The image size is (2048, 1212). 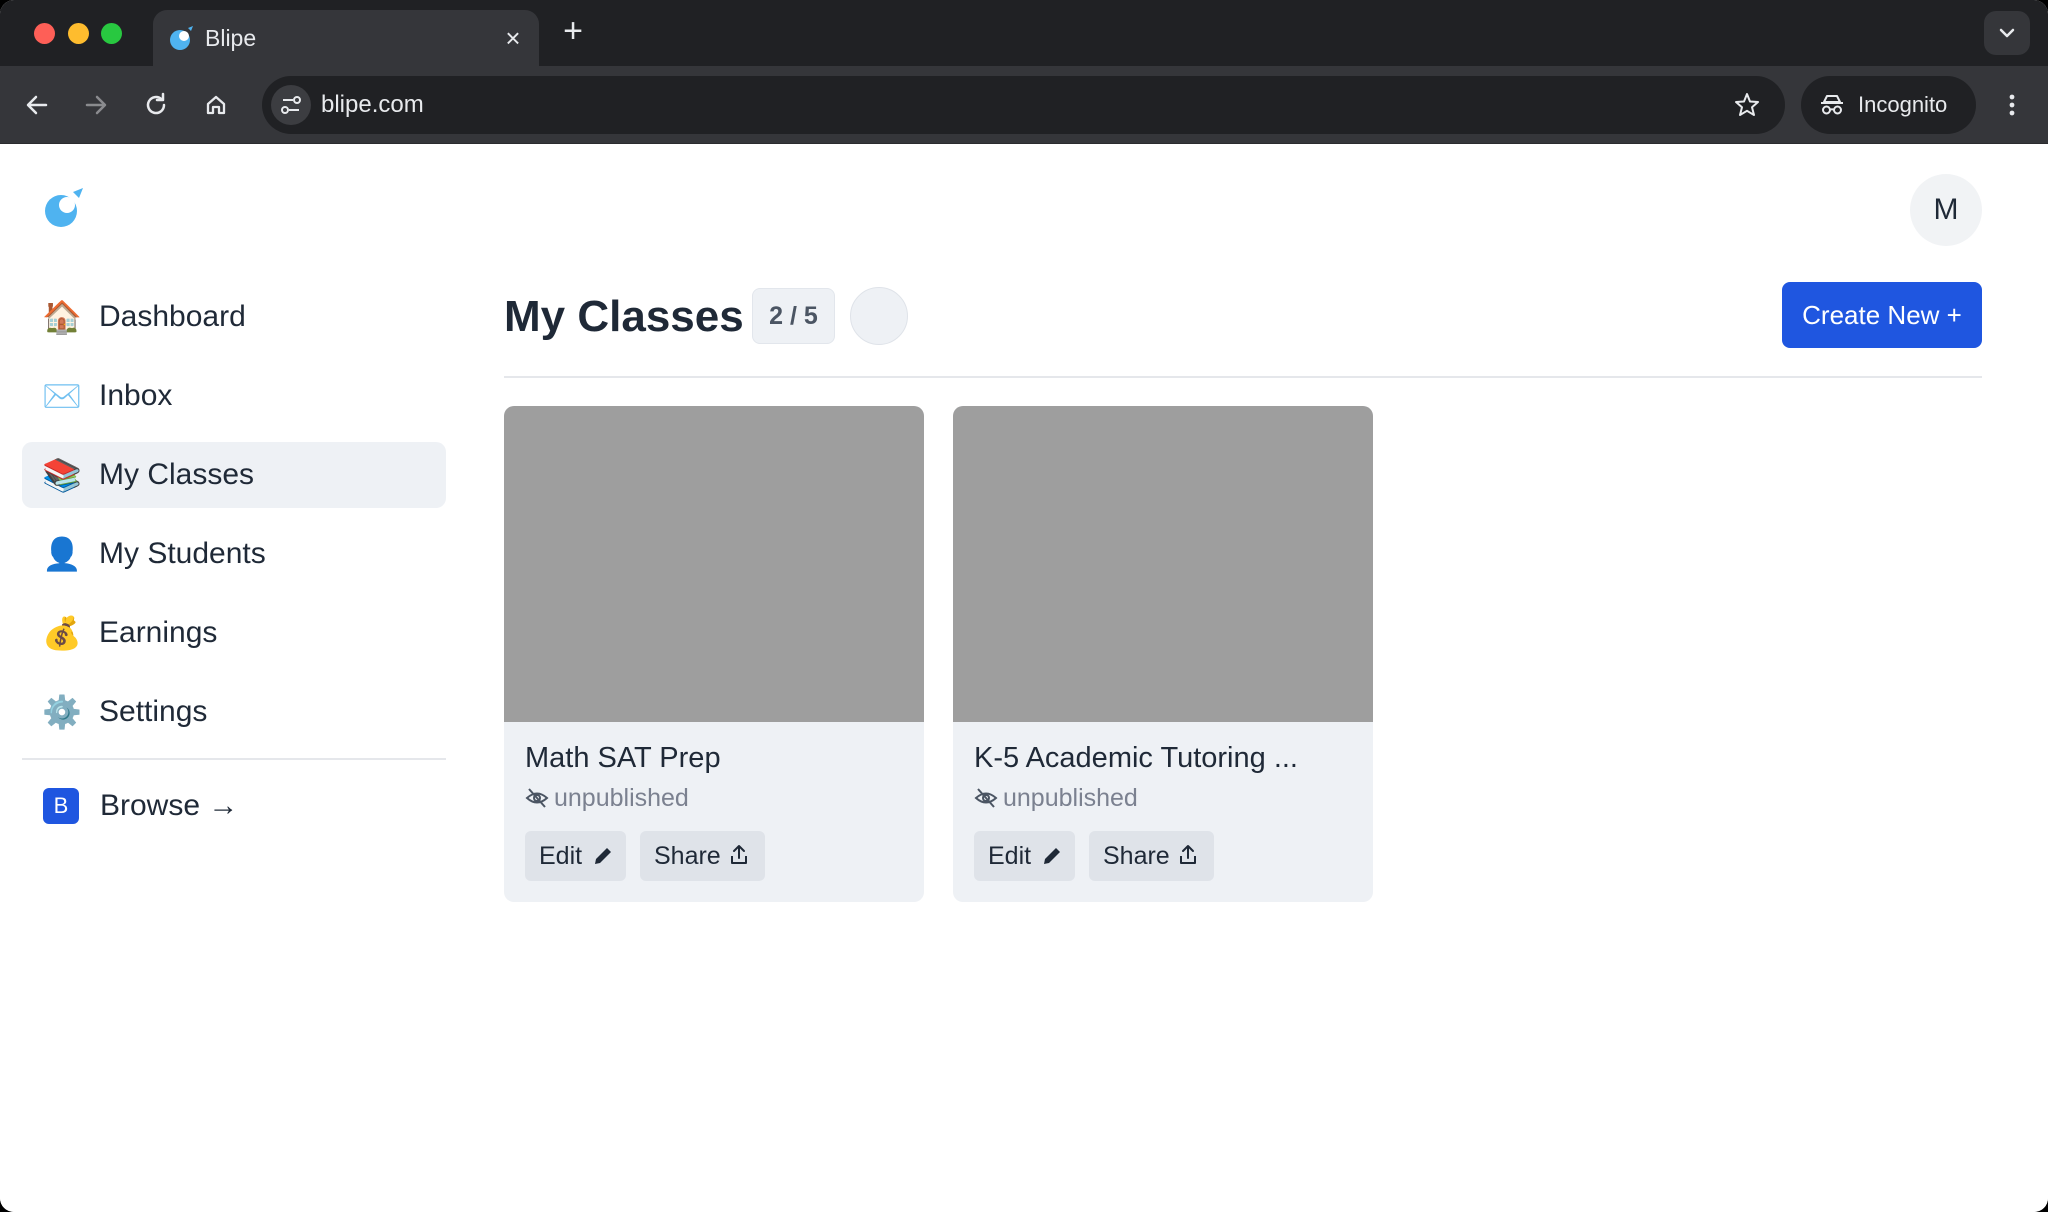 I want to click on tab-title: Blipe, so click(x=231, y=38).